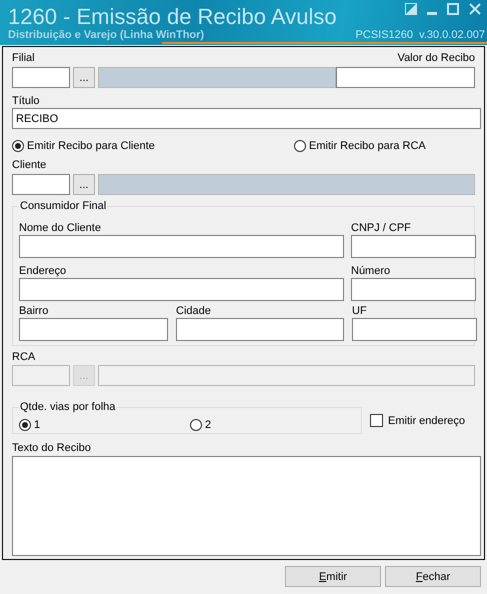  What do you see at coordinates (30, 165) in the screenshot?
I see `field-label: Cliente` at bounding box center [30, 165].